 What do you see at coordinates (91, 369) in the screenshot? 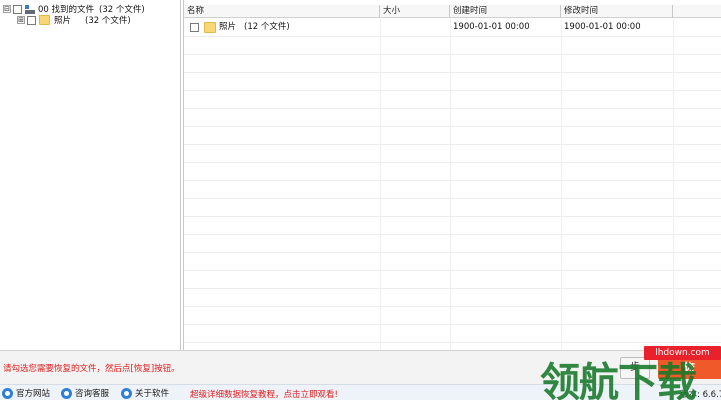
I see `instruction-text: 请勾选您需要恢复的文件，然后点[恢复]按钮。` at bounding box center [91, 369].